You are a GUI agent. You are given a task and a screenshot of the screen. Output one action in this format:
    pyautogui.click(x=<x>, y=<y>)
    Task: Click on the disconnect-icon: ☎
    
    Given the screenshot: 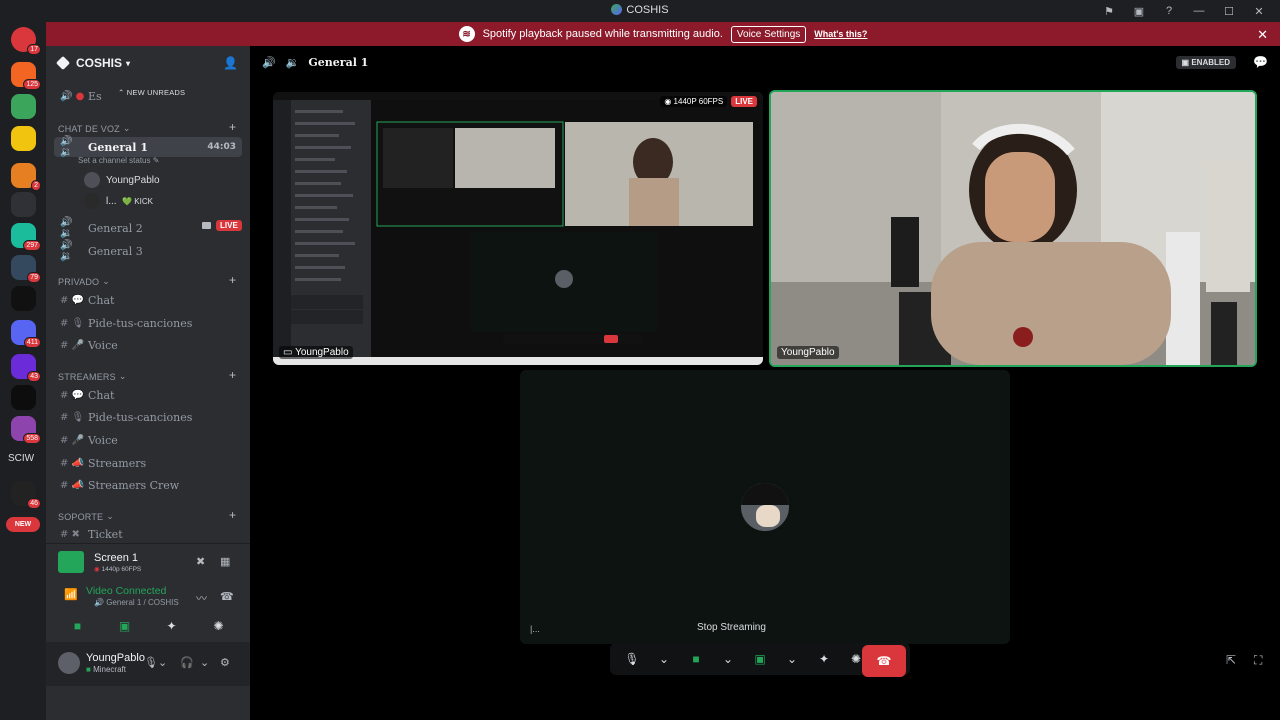 What is the action you would take?
    pyautogui.click(x=227, y=596)
    